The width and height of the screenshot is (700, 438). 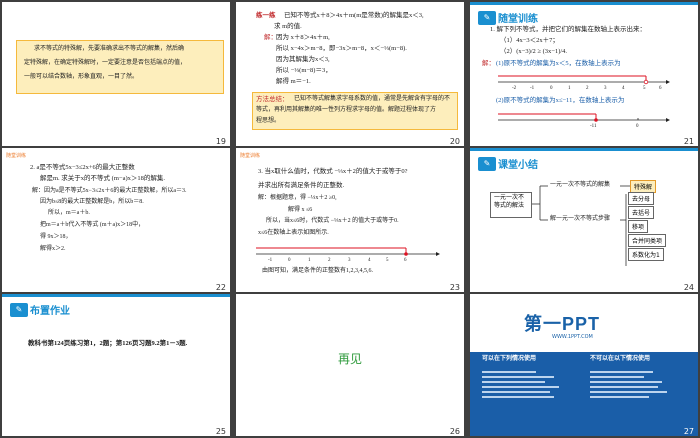 What do you see at coordinates (272, 99) in the screenshot?
I see `tip-label: 方法总结：` at bounding box center [272, 99].